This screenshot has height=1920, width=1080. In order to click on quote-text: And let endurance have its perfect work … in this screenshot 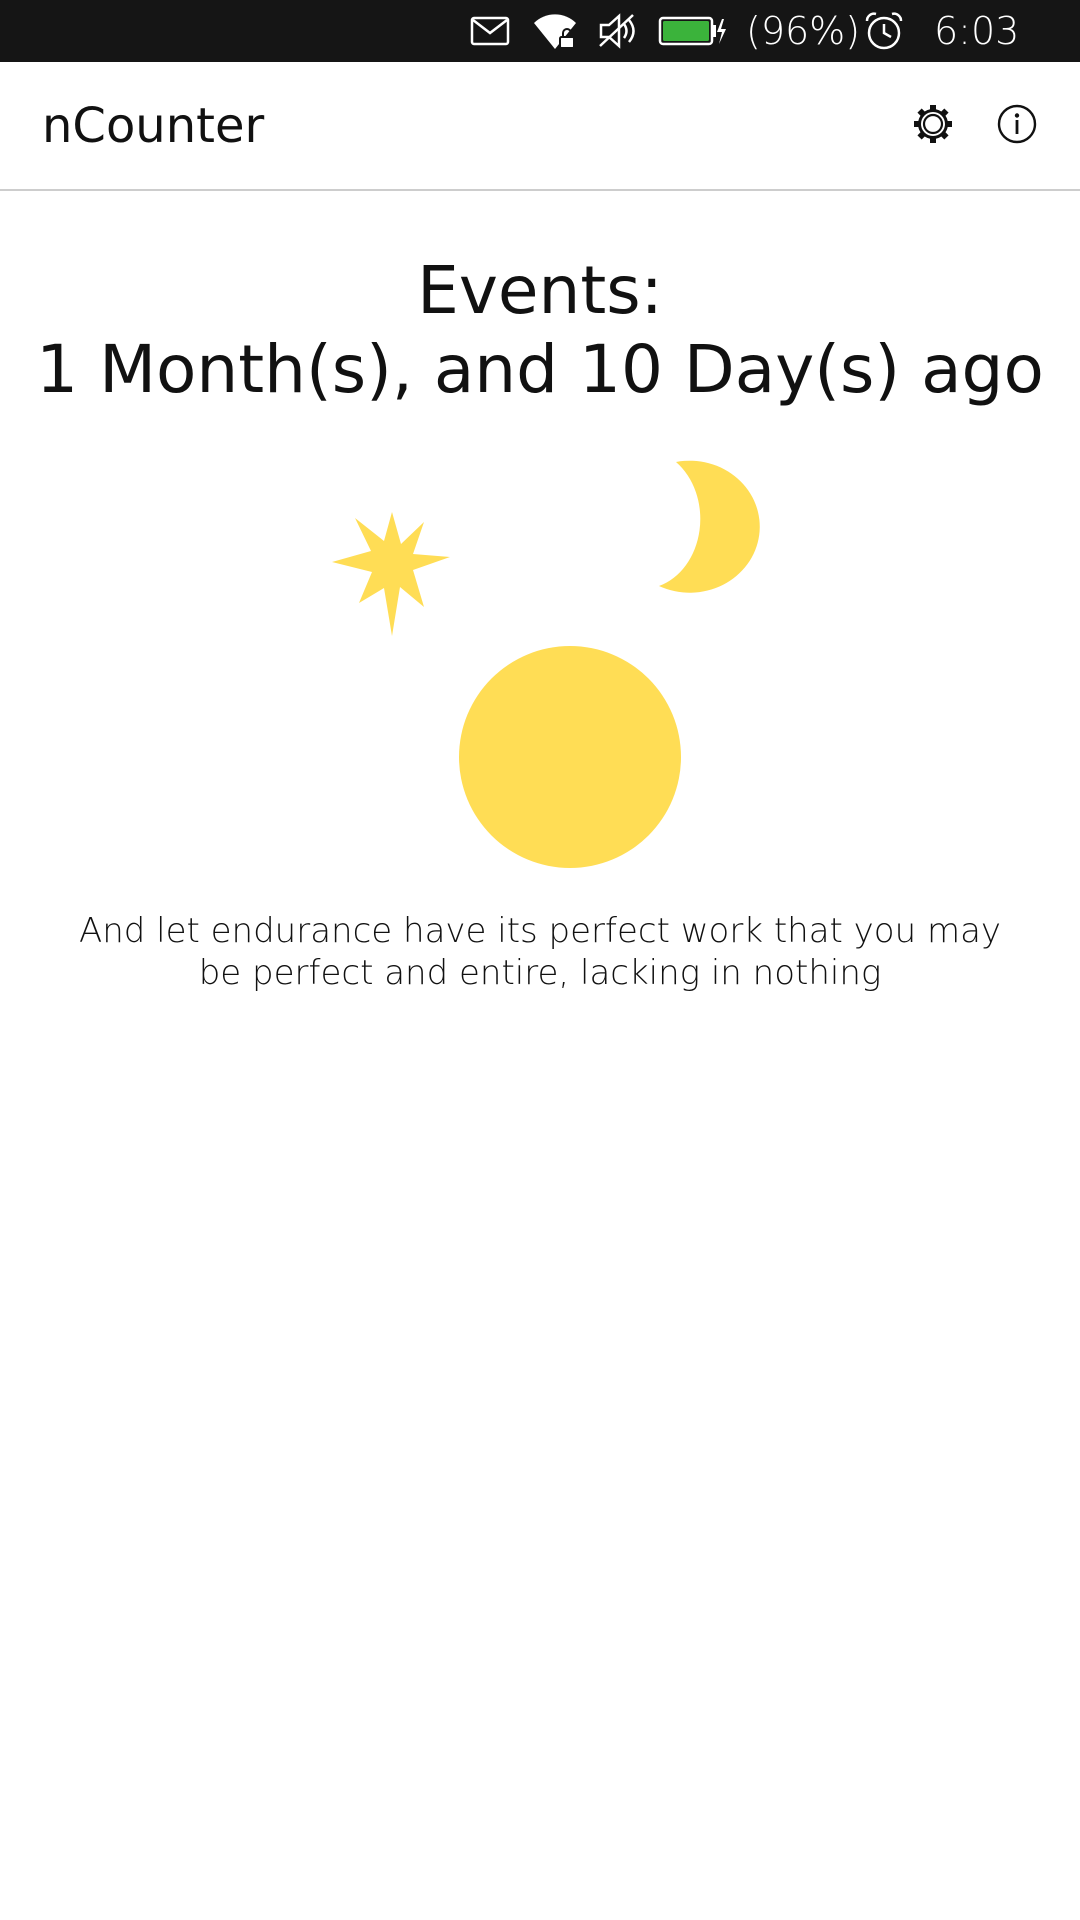, I will do `click(540, 952)`.